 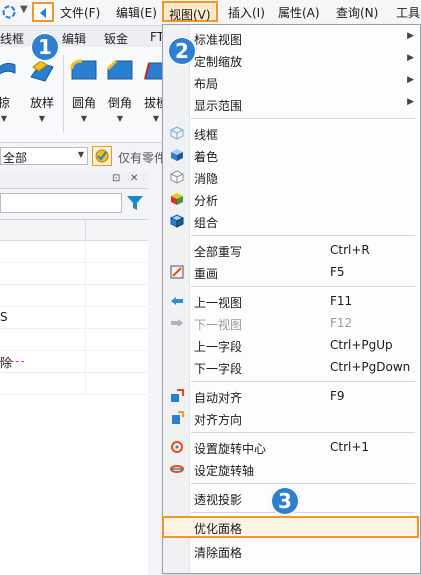 I want to click on chamfer-dropdown-icon: ▼, so click(x=120, y=118).